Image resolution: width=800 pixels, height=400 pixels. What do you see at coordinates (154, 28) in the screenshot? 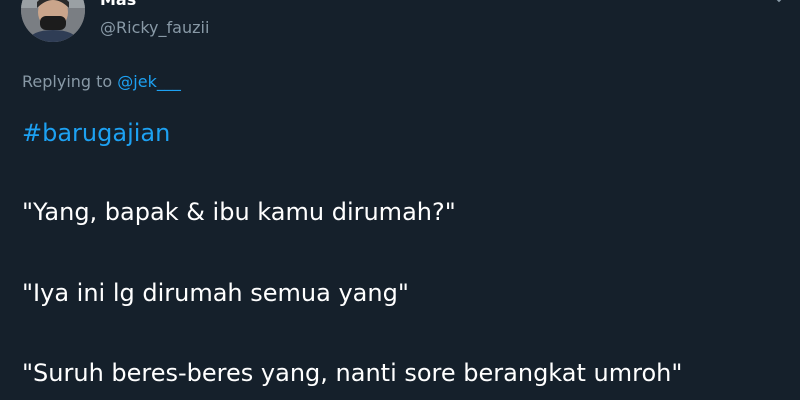
I see `username-handle: @Ricky_fauzii` at bounding box center [154, 28].